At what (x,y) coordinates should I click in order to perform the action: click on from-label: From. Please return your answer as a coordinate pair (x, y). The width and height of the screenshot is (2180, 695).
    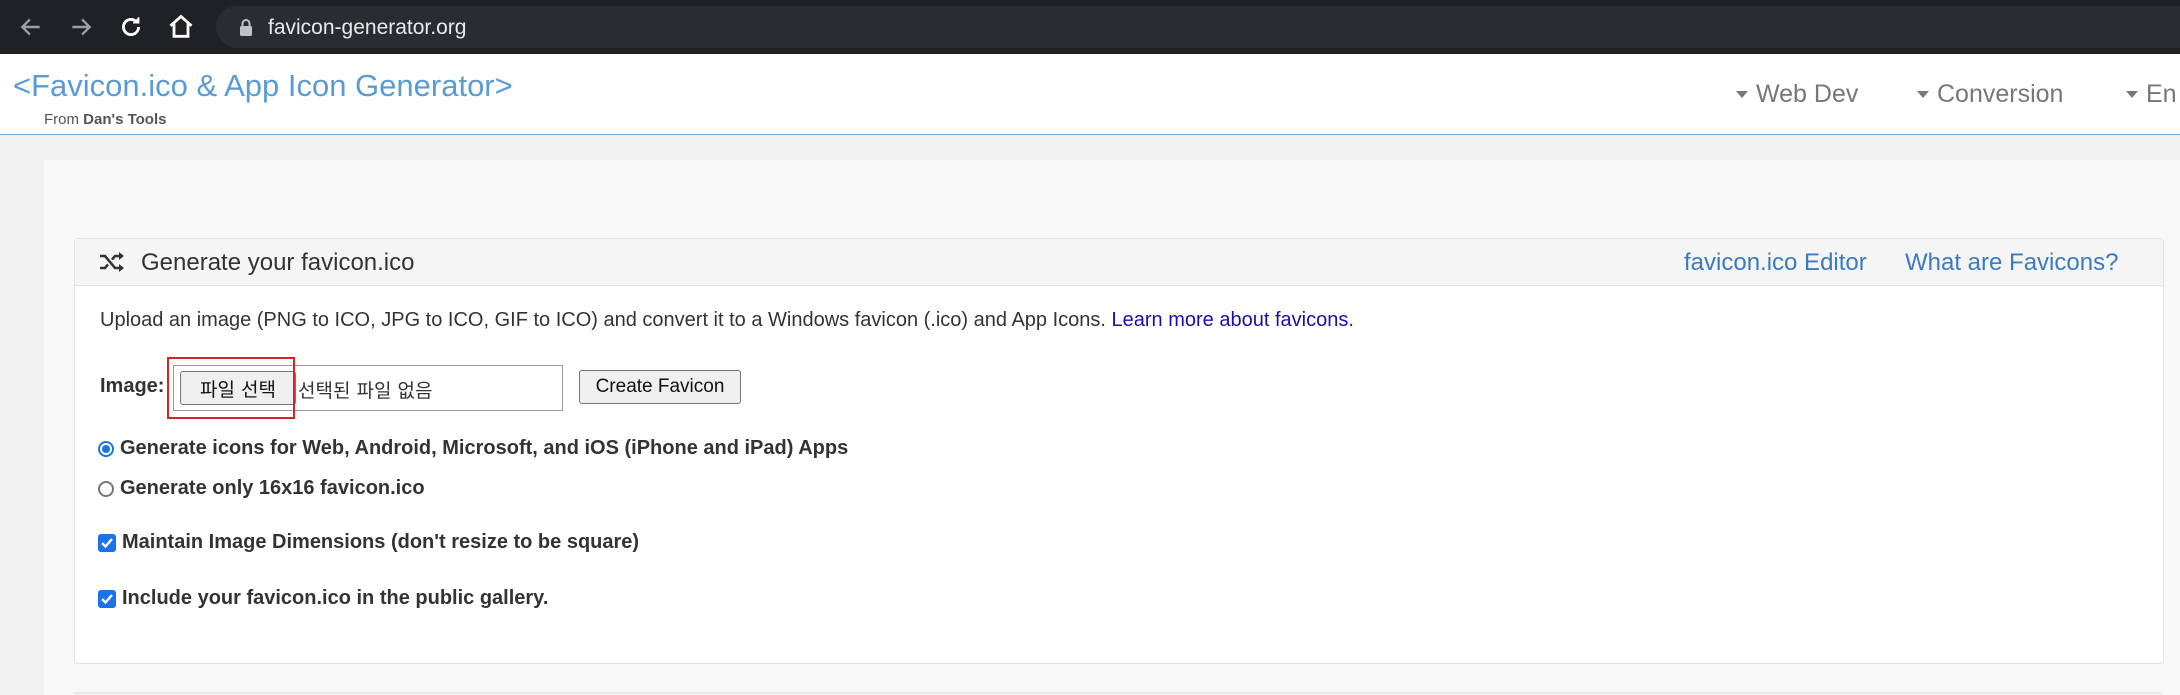
    Looking at the image, I should click on (61, 119).